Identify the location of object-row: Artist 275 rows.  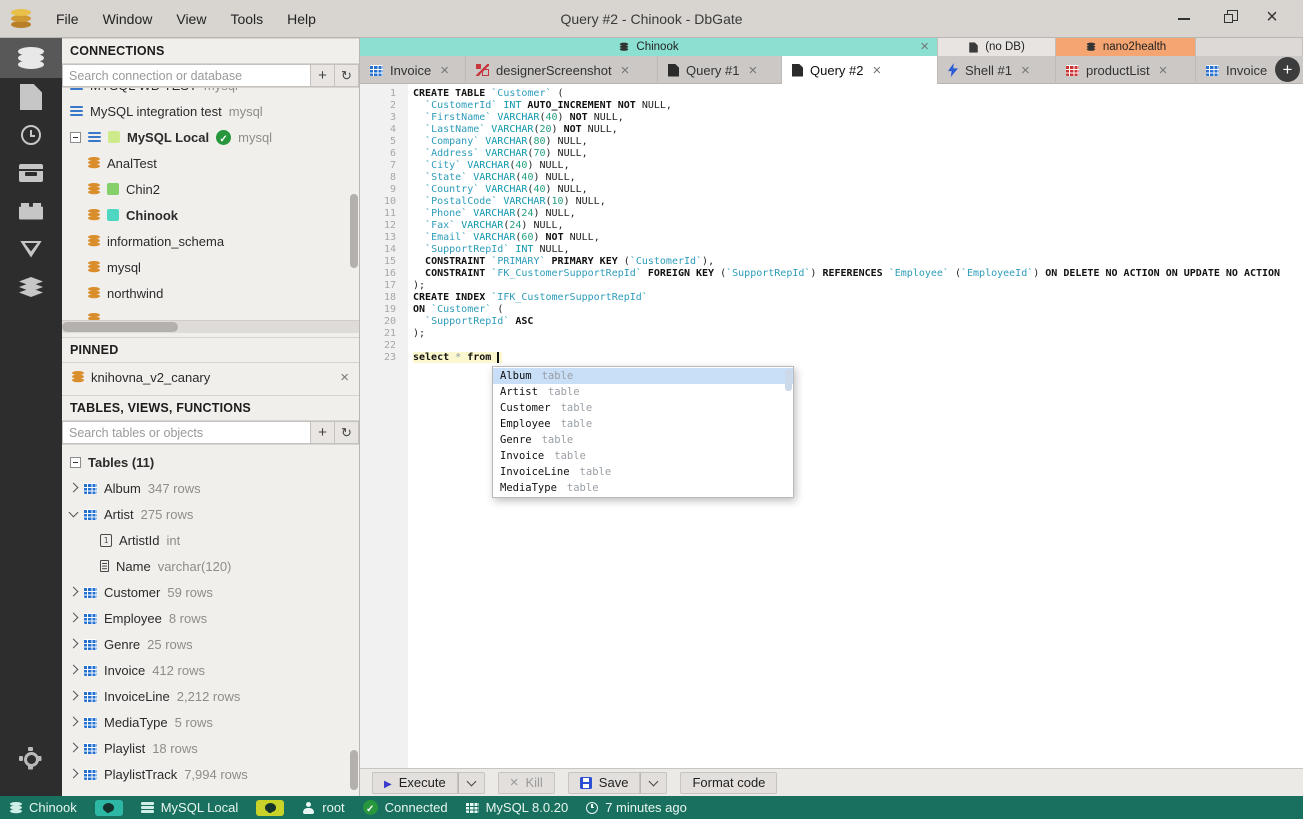
(210, 514).